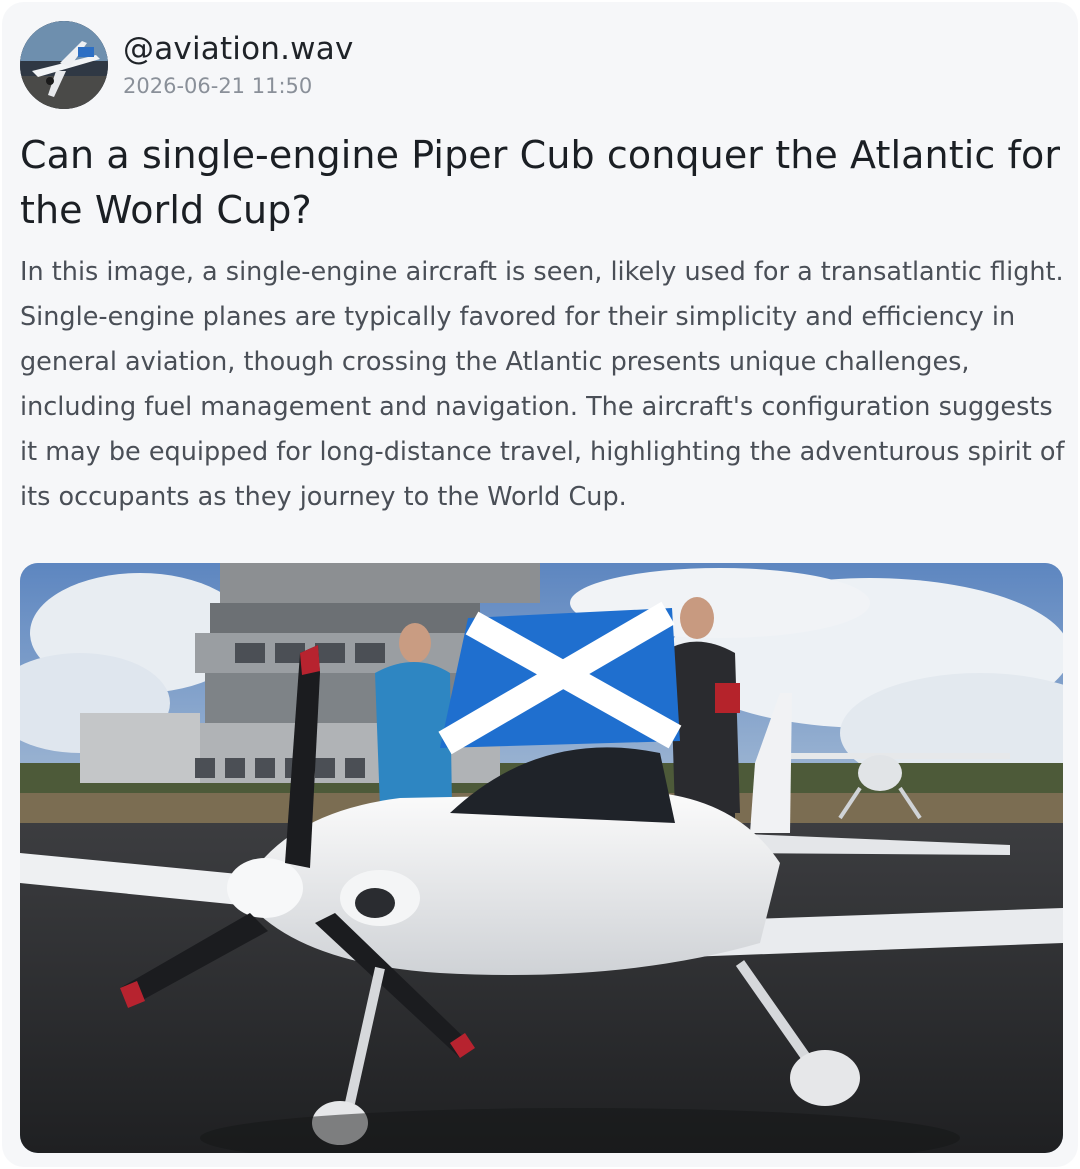  Describe the element at coordinates (238, 49) in the screenshot. I see `username: @aviation.wav` at that location.